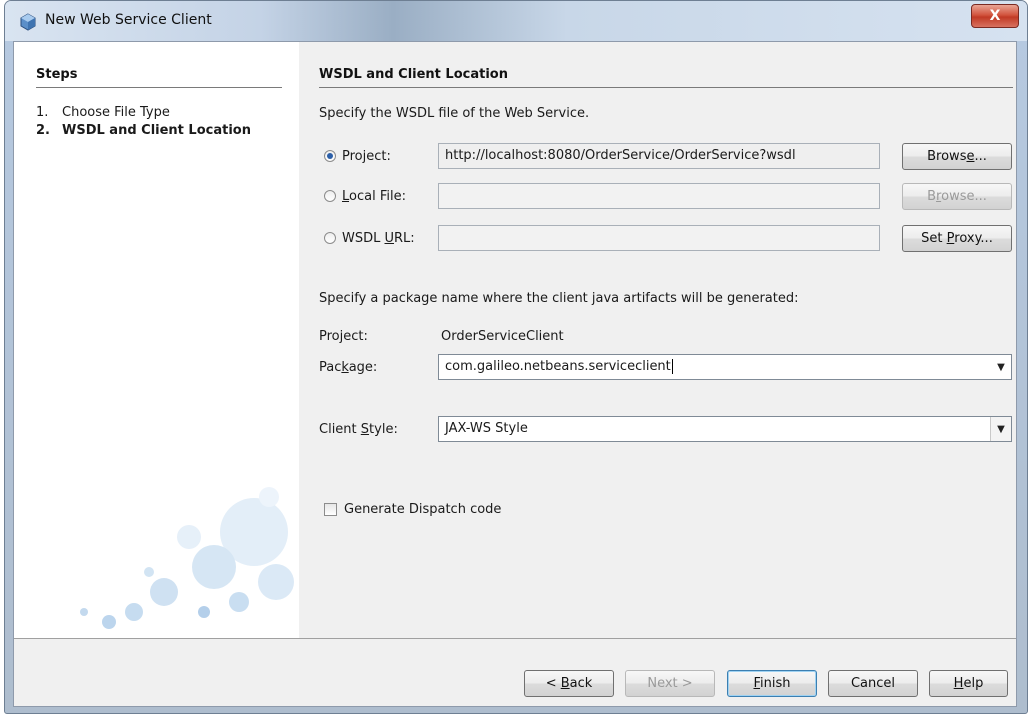 Image resolution: width=1034 pixels, height=719 pixels. What do you see at coordinates (958, 683) in the screenshot?
I see `help-label-mnemonic: H` at bounding box center [958, 683].